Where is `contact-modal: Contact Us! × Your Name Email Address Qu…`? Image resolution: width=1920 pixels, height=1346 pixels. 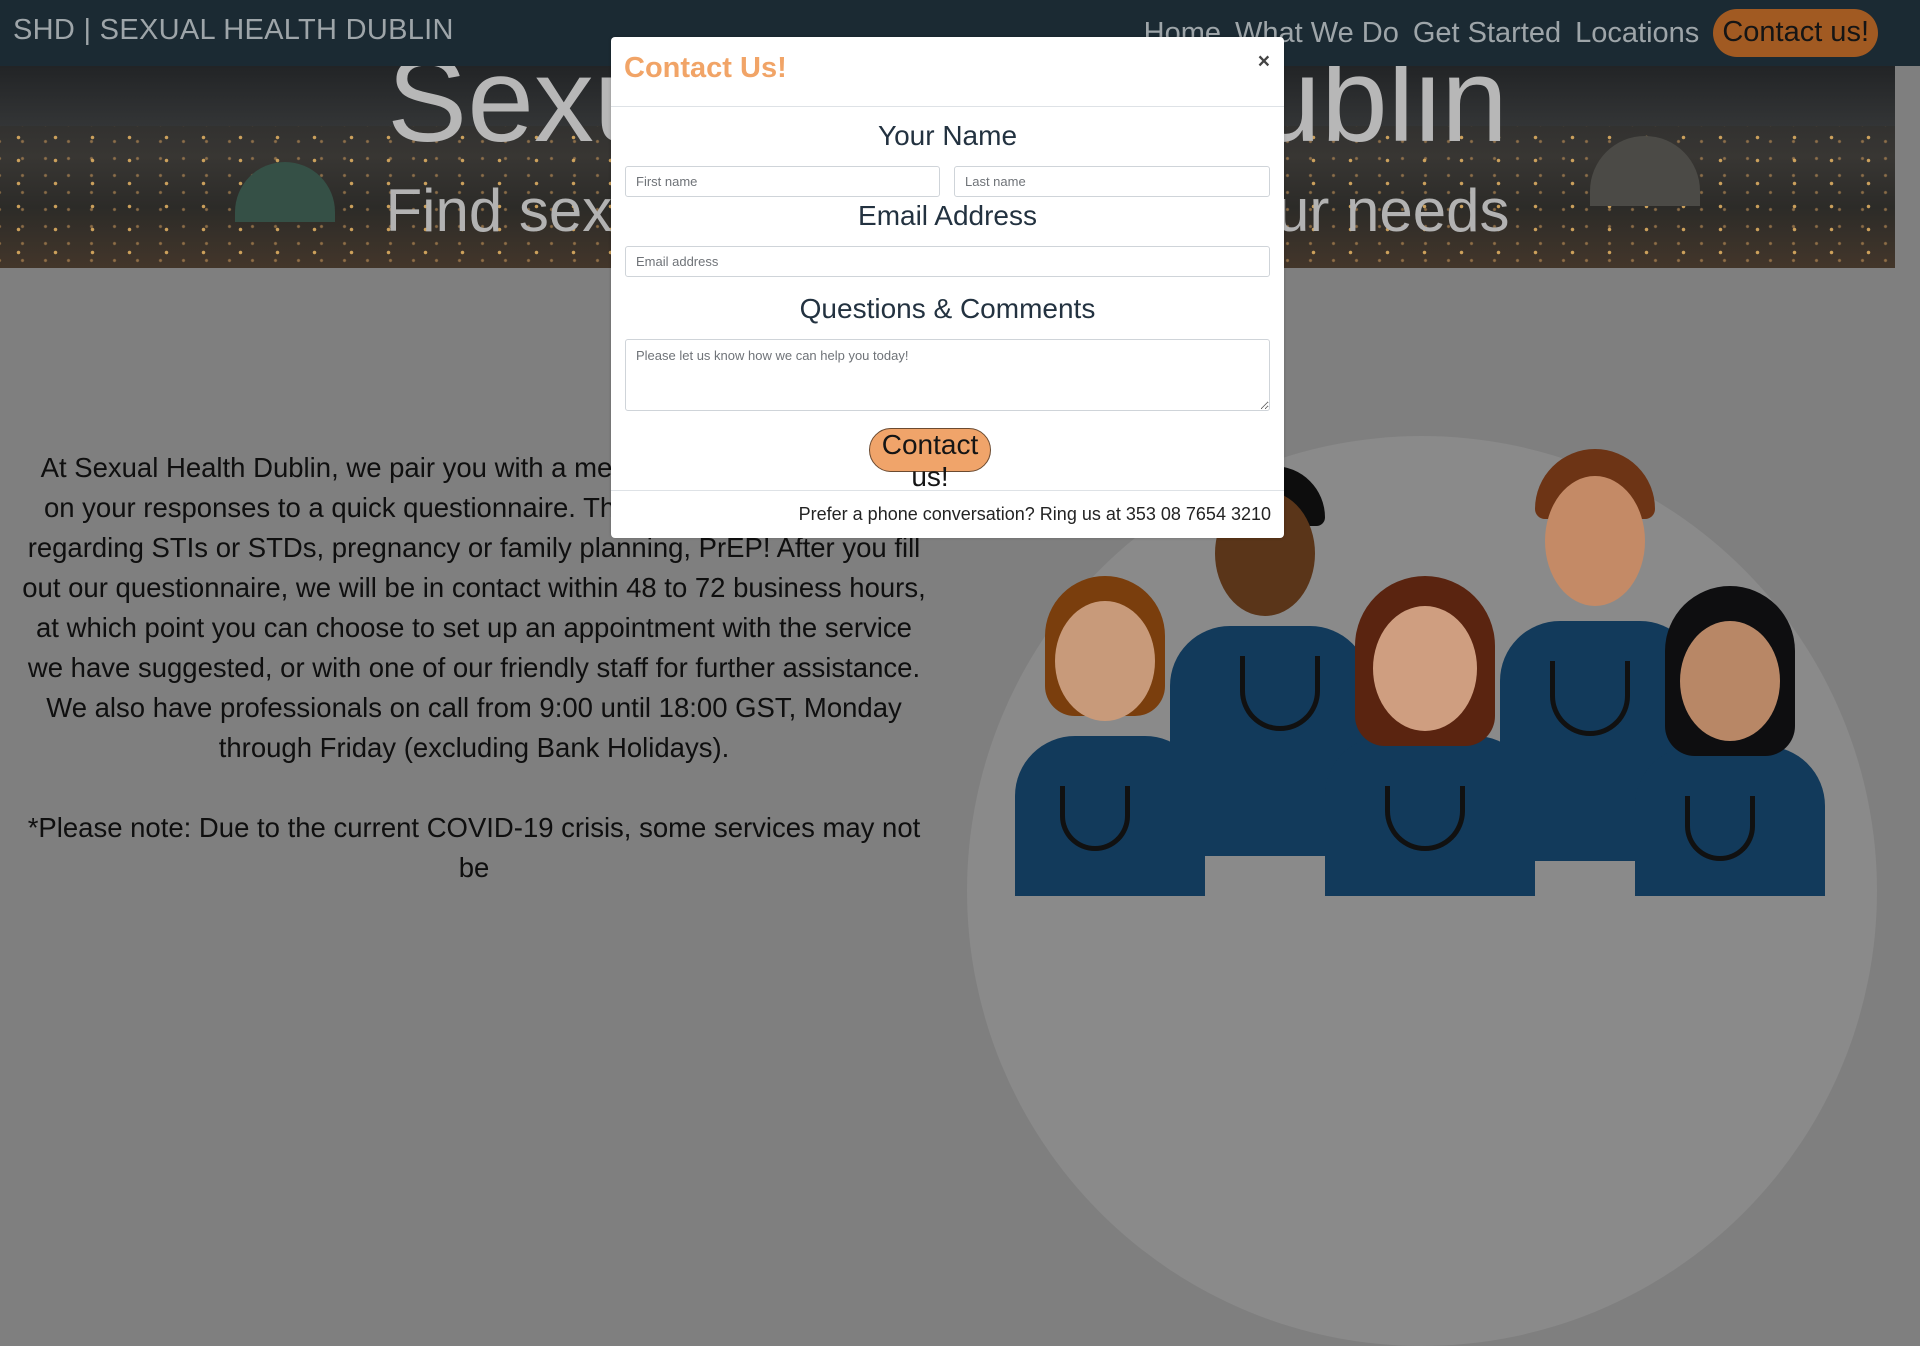 contact-modal: Contact Us! × Your Name Email Address Qu… is located at coordinates (947, 287).